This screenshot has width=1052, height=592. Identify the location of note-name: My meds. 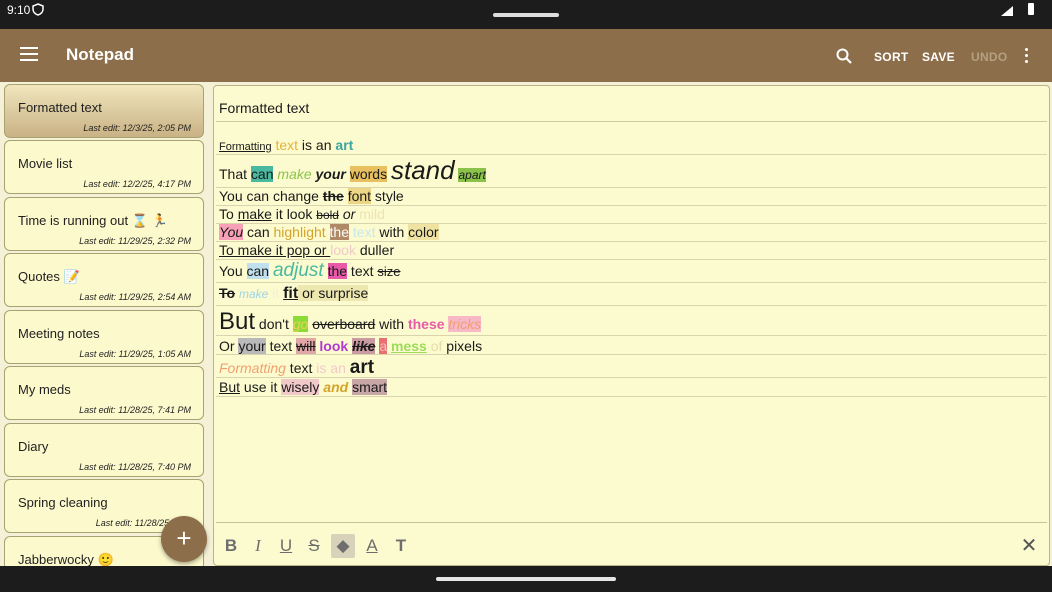
(44, 389).